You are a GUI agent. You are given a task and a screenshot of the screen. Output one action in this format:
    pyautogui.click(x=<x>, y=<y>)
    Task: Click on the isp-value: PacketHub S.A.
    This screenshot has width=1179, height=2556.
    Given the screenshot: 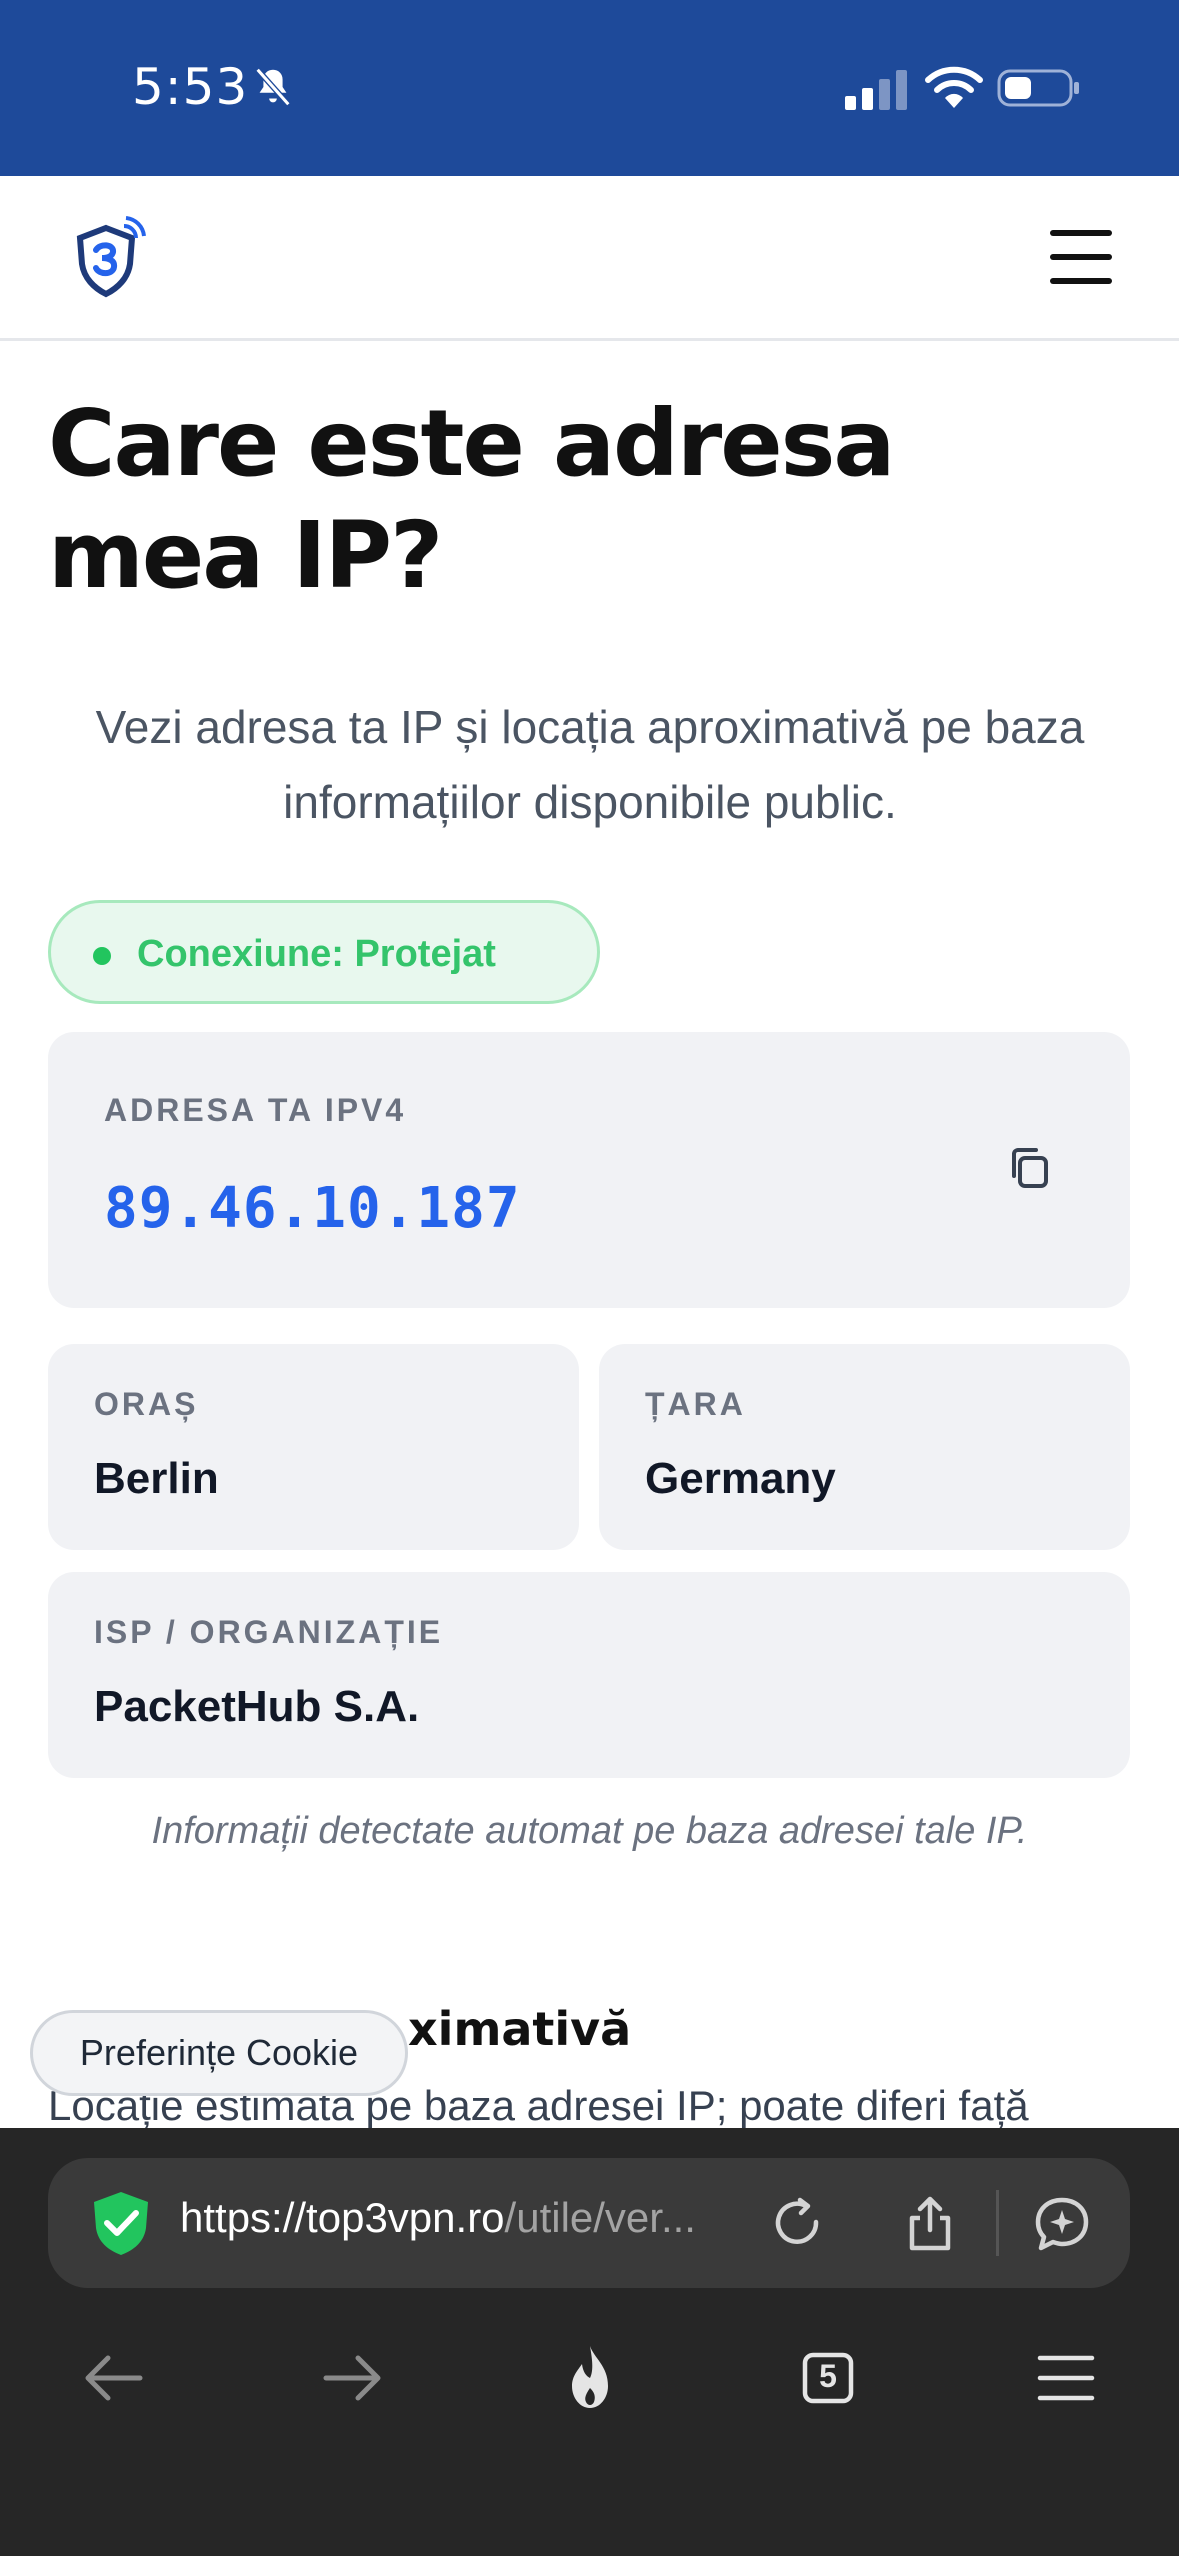 What is the action you would take?
    pyautogui.click(x=257, y=1706)
    